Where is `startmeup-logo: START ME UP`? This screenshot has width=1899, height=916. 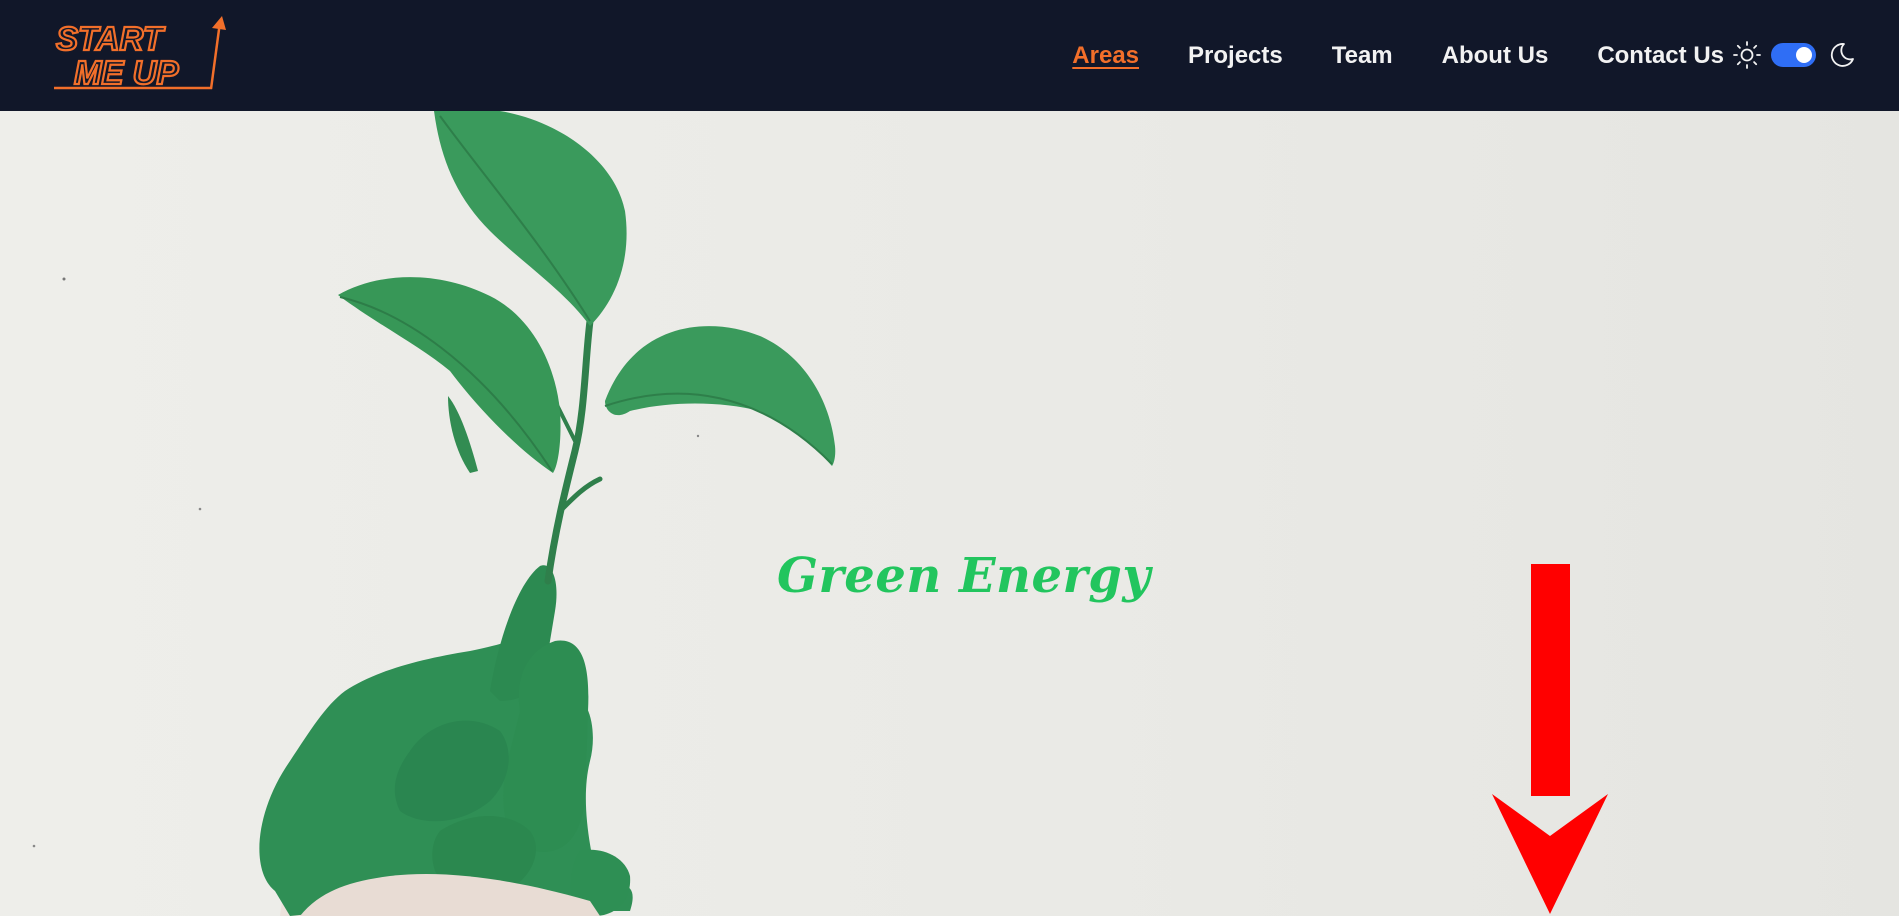
startmeup-logo: START ME UP is located at coordinates (139, 54).